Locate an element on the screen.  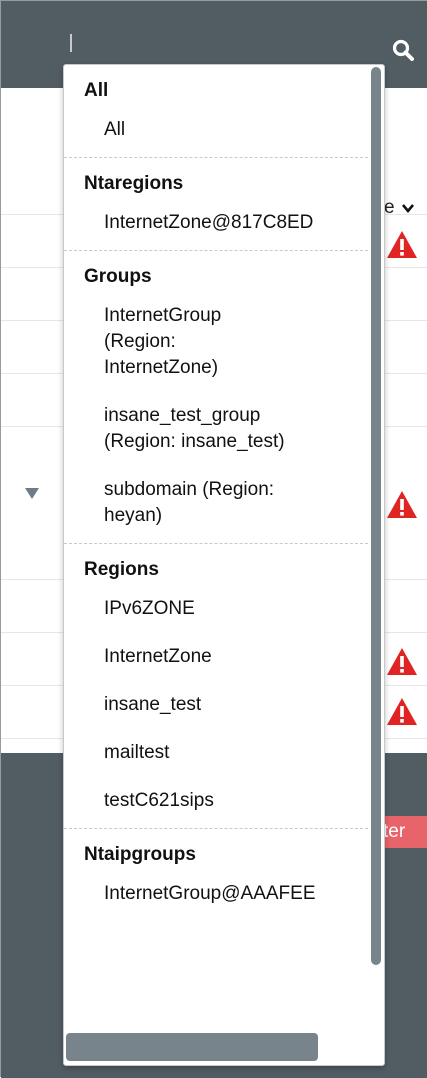
search-input-caret is located at coordinates (71, 43).